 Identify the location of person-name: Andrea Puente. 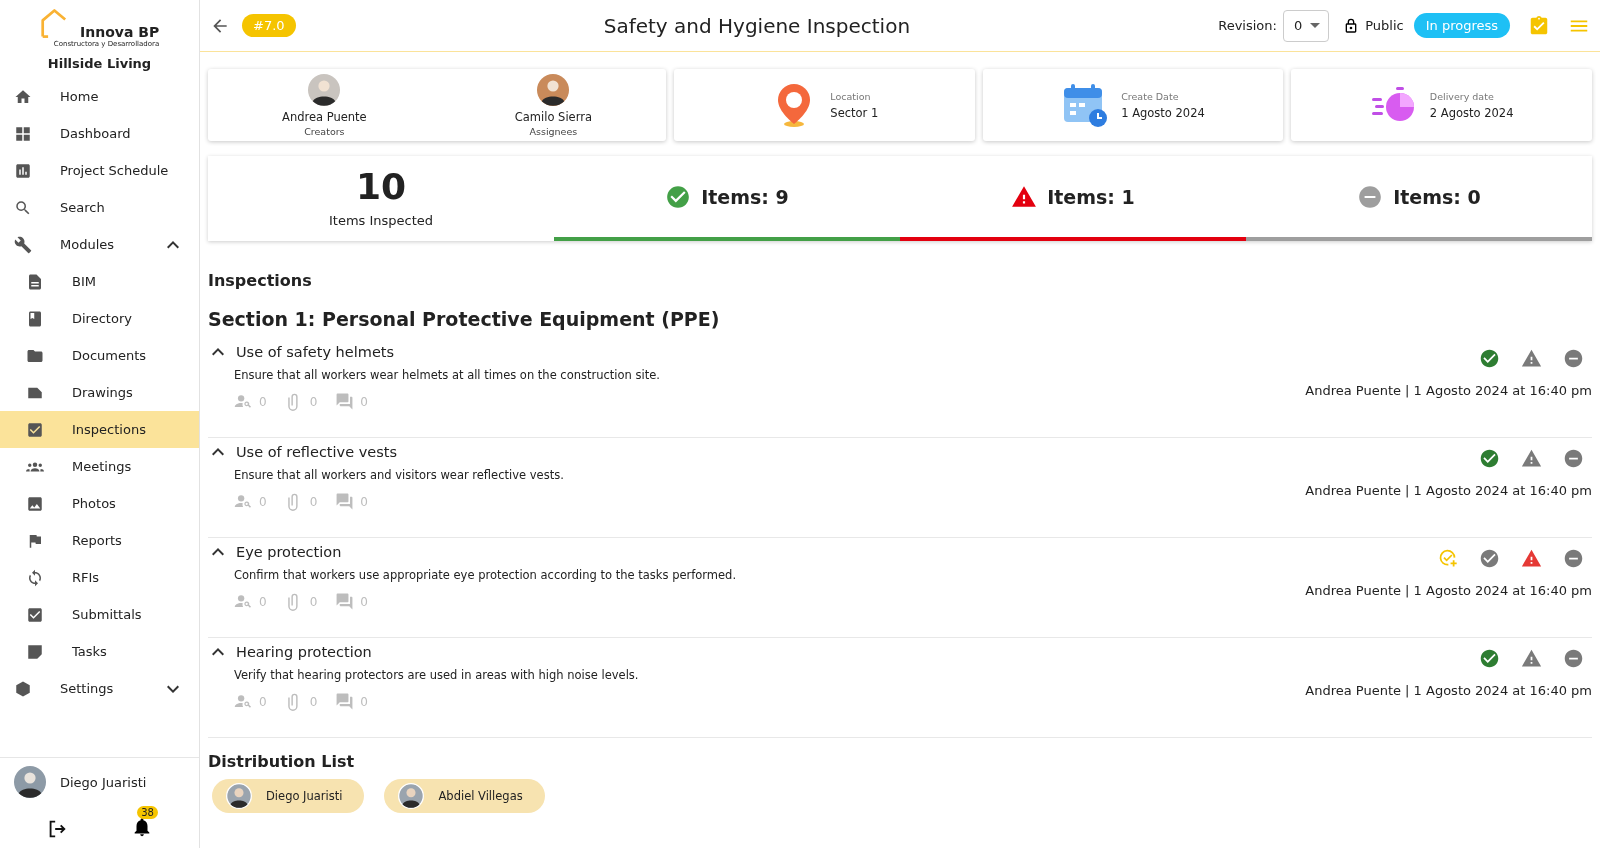
(324, 116).